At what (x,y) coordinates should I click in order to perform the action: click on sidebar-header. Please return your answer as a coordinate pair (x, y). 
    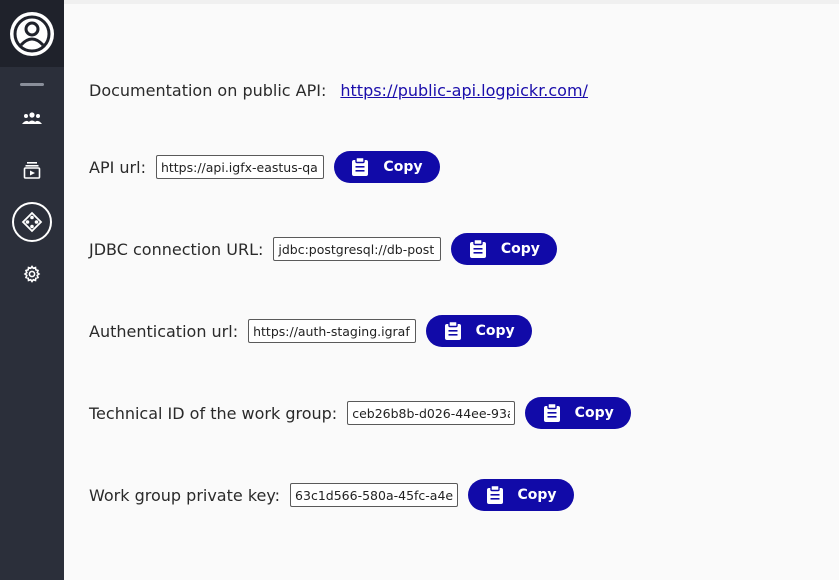
    Looking at the image, I should click on (32, 33).